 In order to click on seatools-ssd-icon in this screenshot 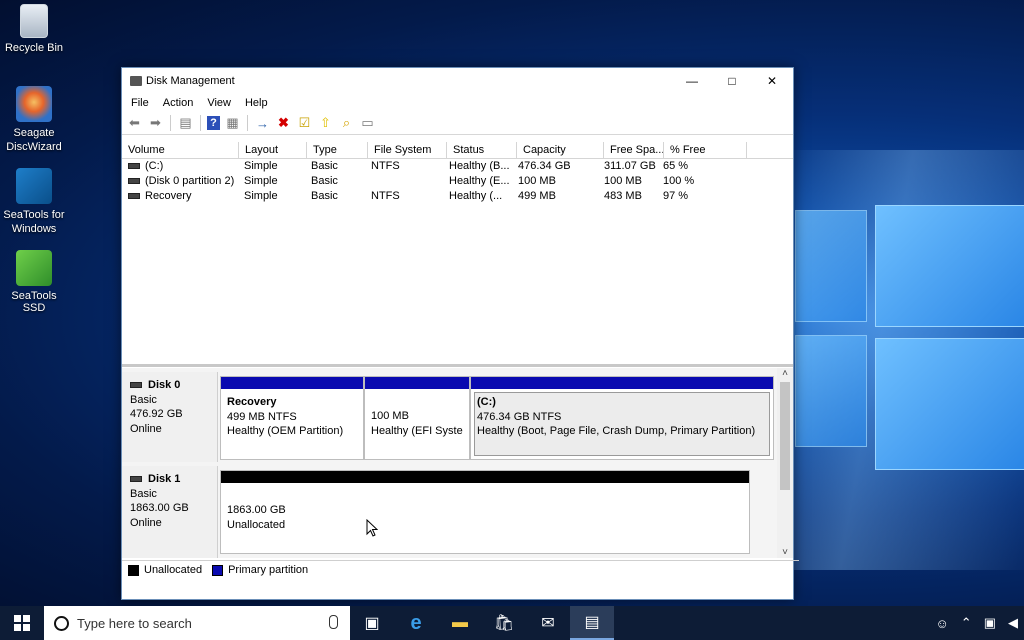, I will do `click(34, 268)`.